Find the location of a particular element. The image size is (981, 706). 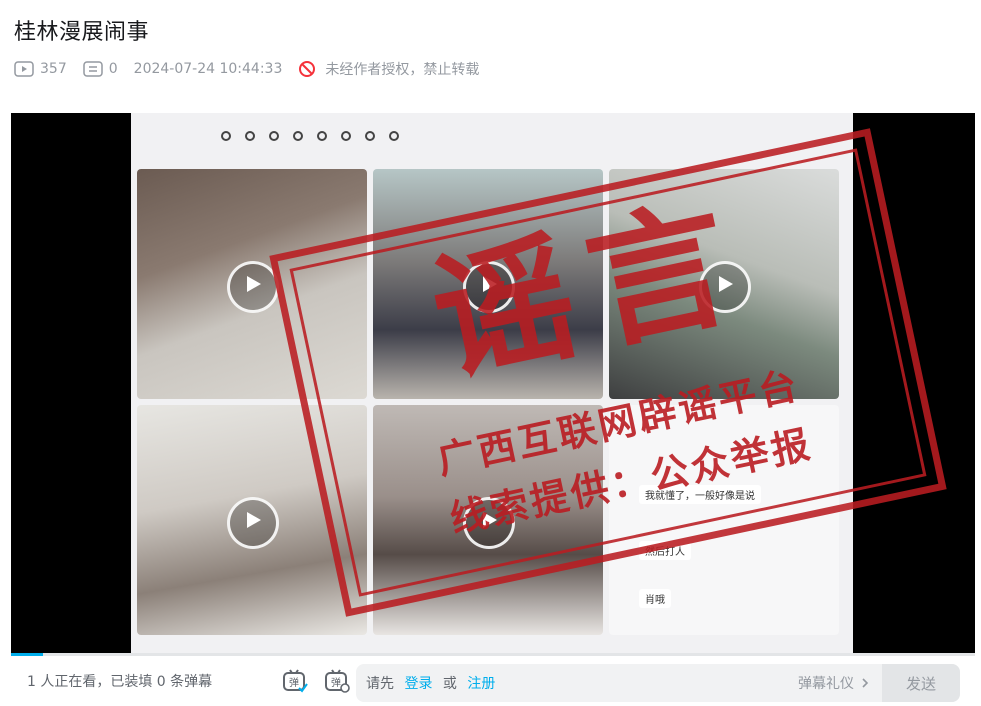

danmaku-bar: 1 人正在看，已装填 0 条弹幕 弹 弹 请先 登录 或 注册 弹幕礼仪 发送 is located at coordinates (493, 681).